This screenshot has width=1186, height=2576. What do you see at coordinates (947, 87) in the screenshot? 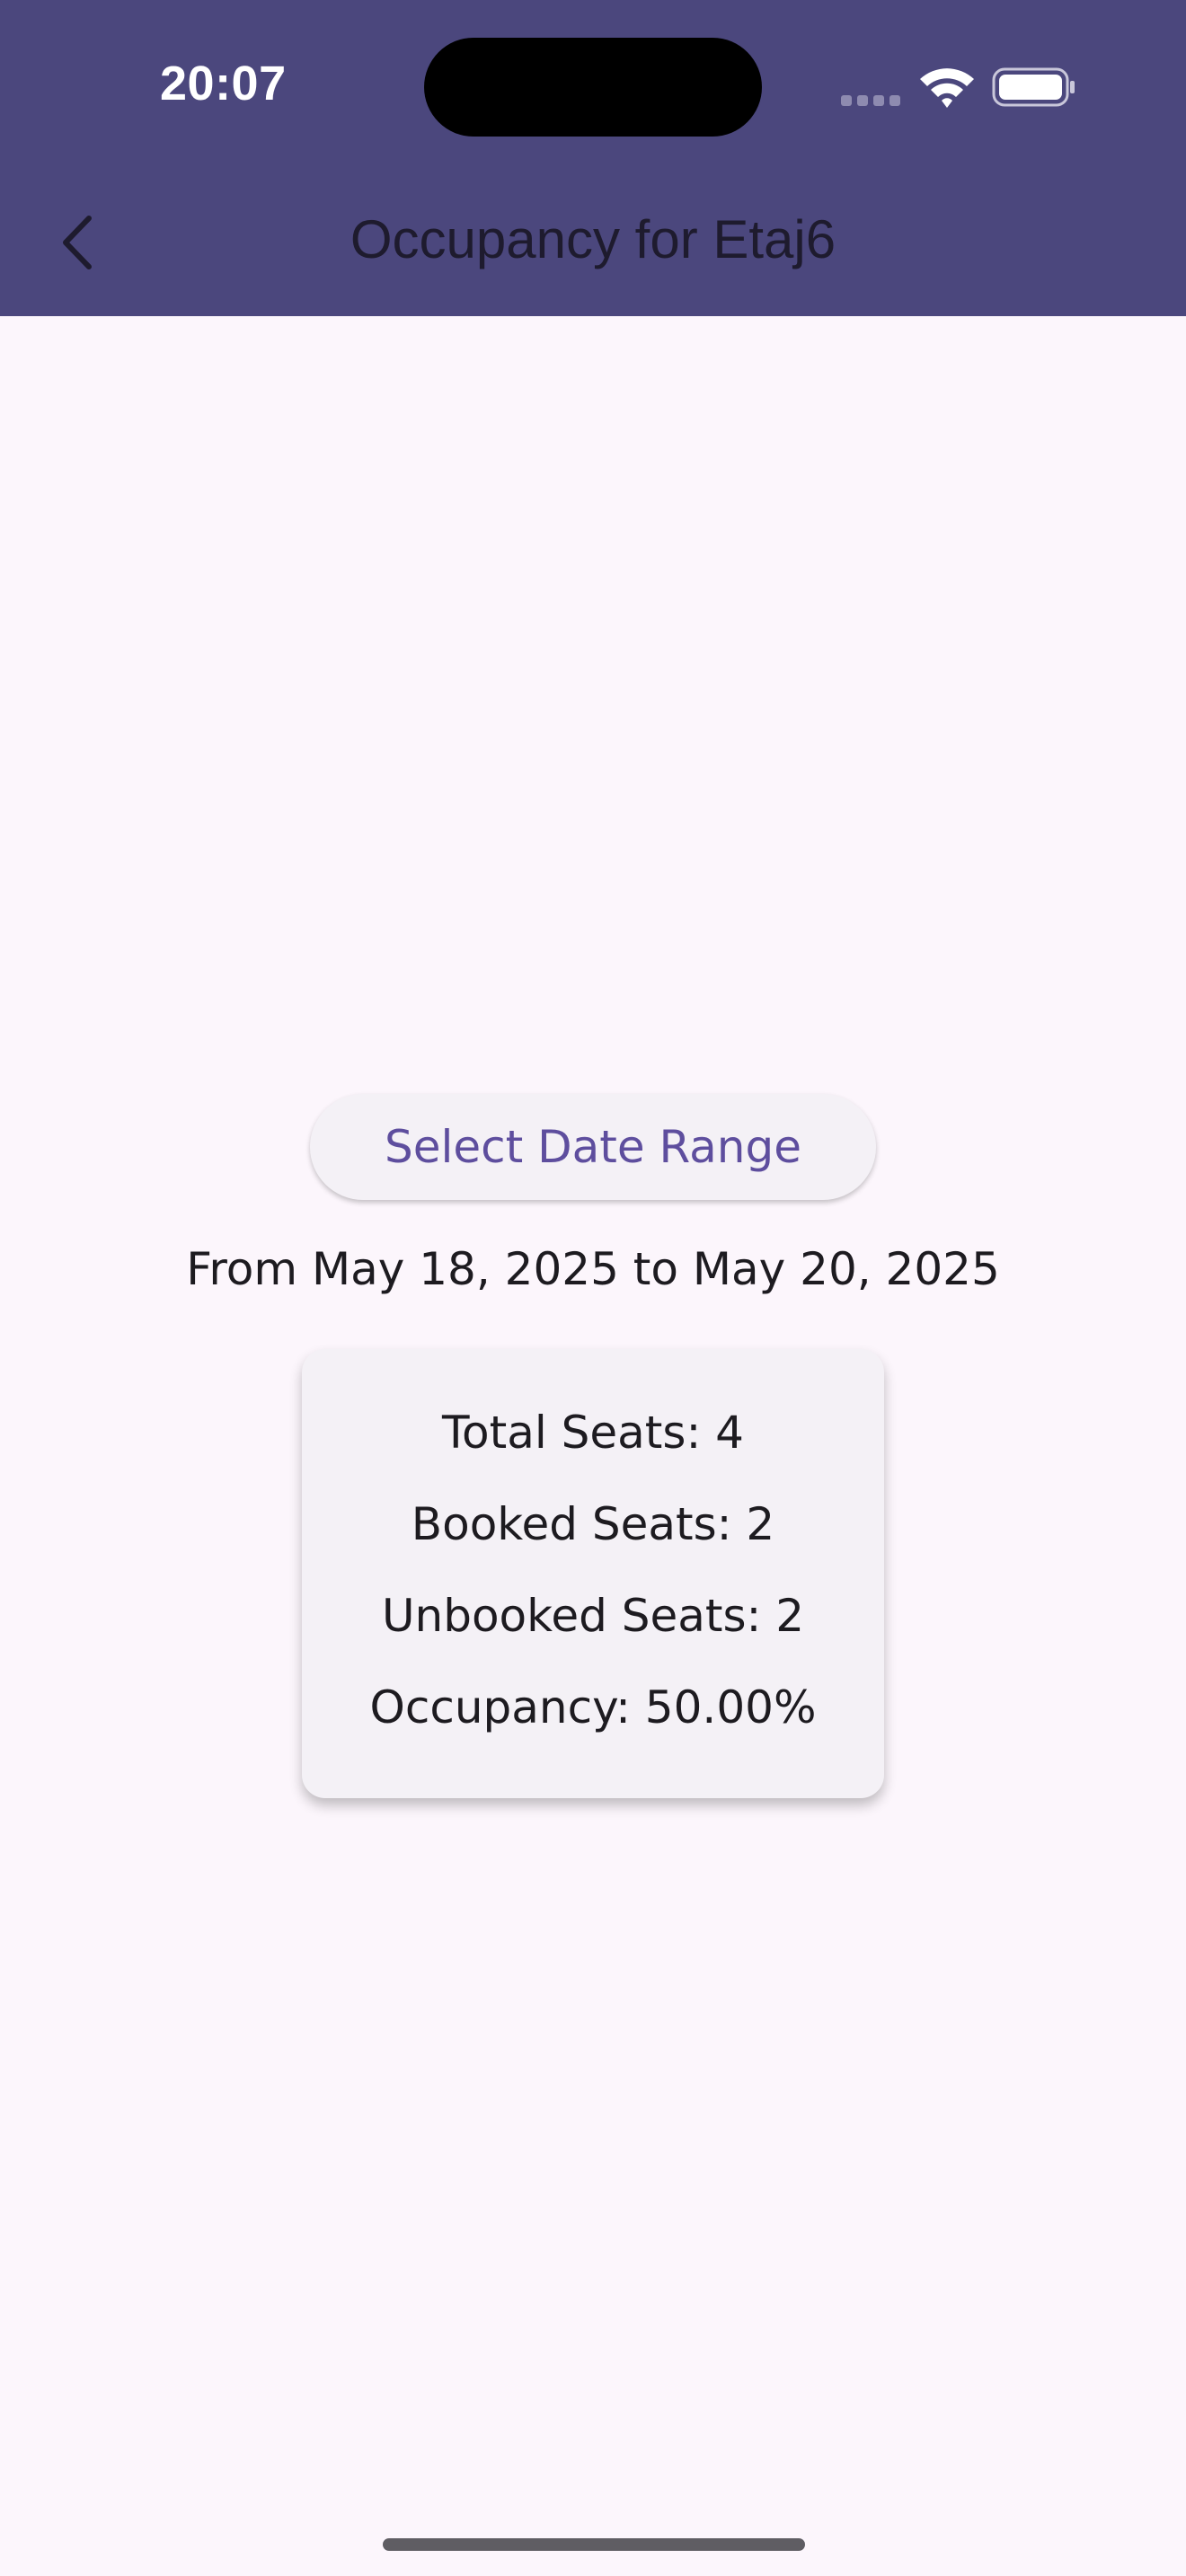
I see `wifi-icon` at bounding box center [947, 87].